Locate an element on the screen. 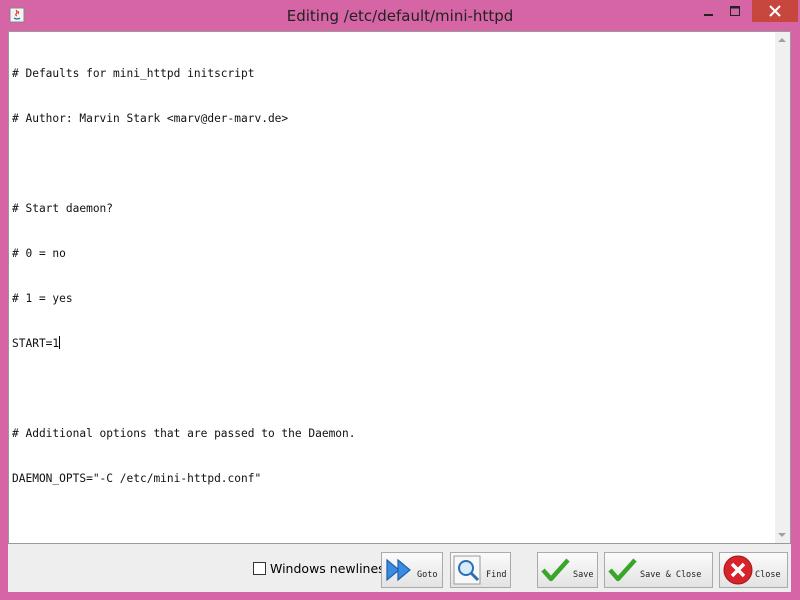 Image resolution: width=800 pixels, height=600 pixels. maximize-icon is located at coordinates (735, 11).